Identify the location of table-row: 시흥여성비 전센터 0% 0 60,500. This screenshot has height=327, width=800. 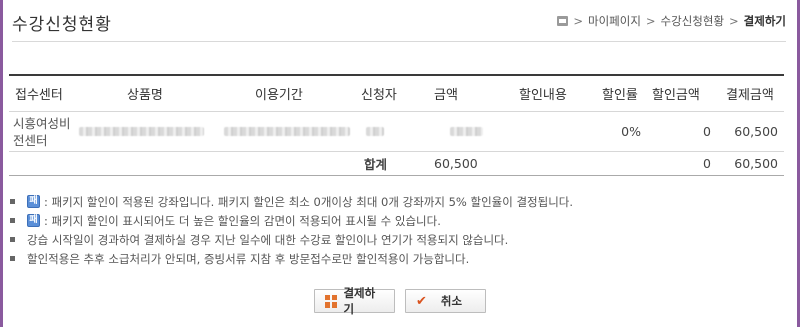
(396, 132).